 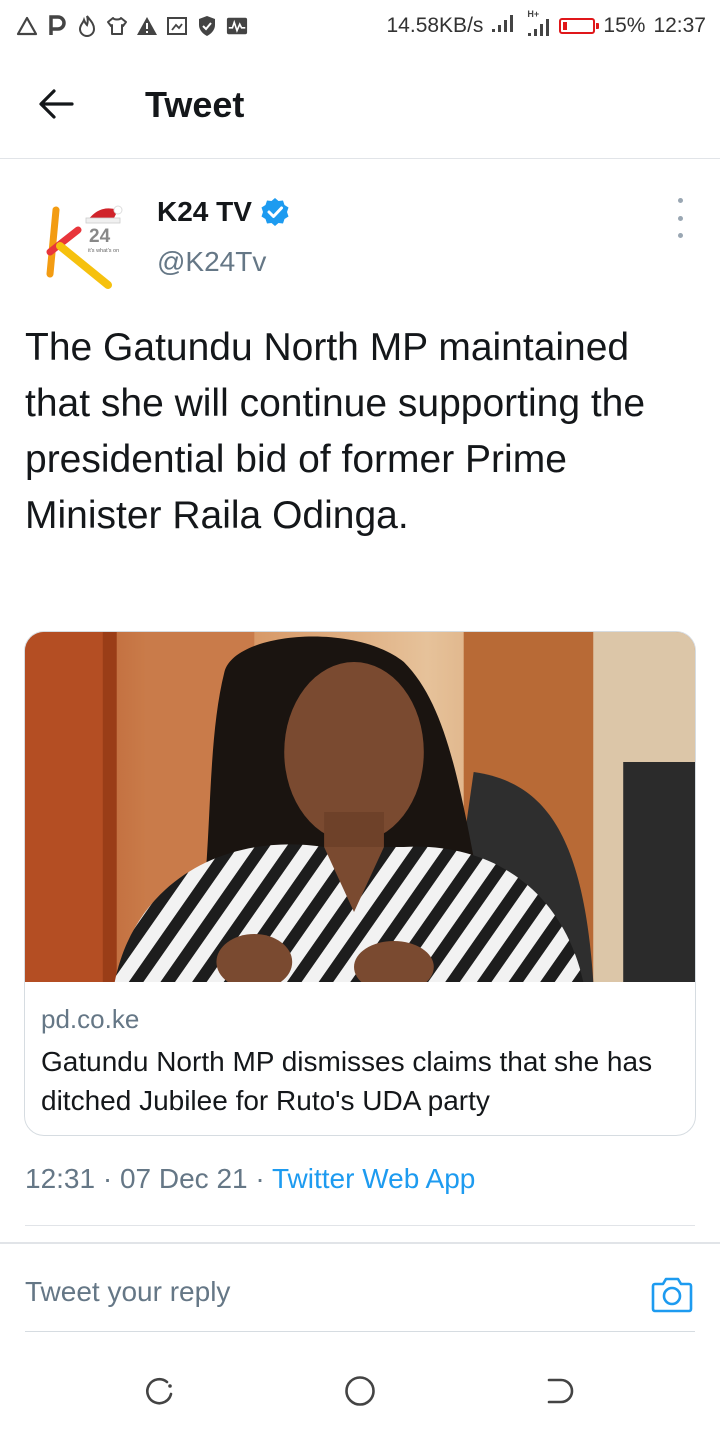 I want to click on arrow-left-icon, so click(x=56, y=104).